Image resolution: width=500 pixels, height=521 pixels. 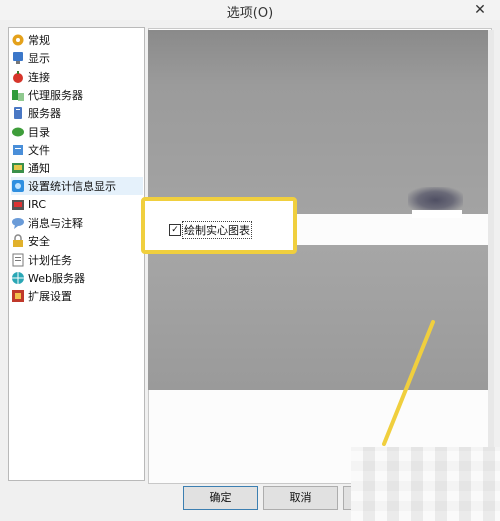 What do you see at coordinates (50, 297) in the screenshot?
I see `tree-item-label: 扩展设置` at bounding box center [50, 297].